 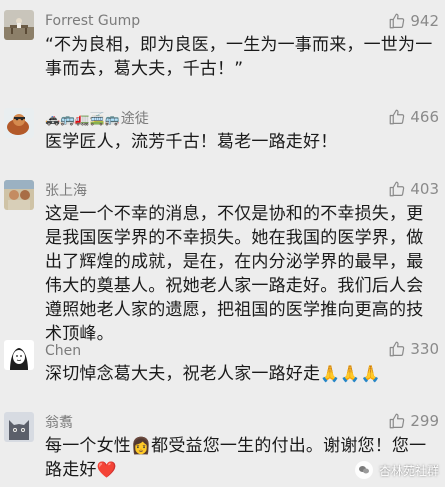 I want to click on woman-emoji: 👩, so click(x=141, y=445).